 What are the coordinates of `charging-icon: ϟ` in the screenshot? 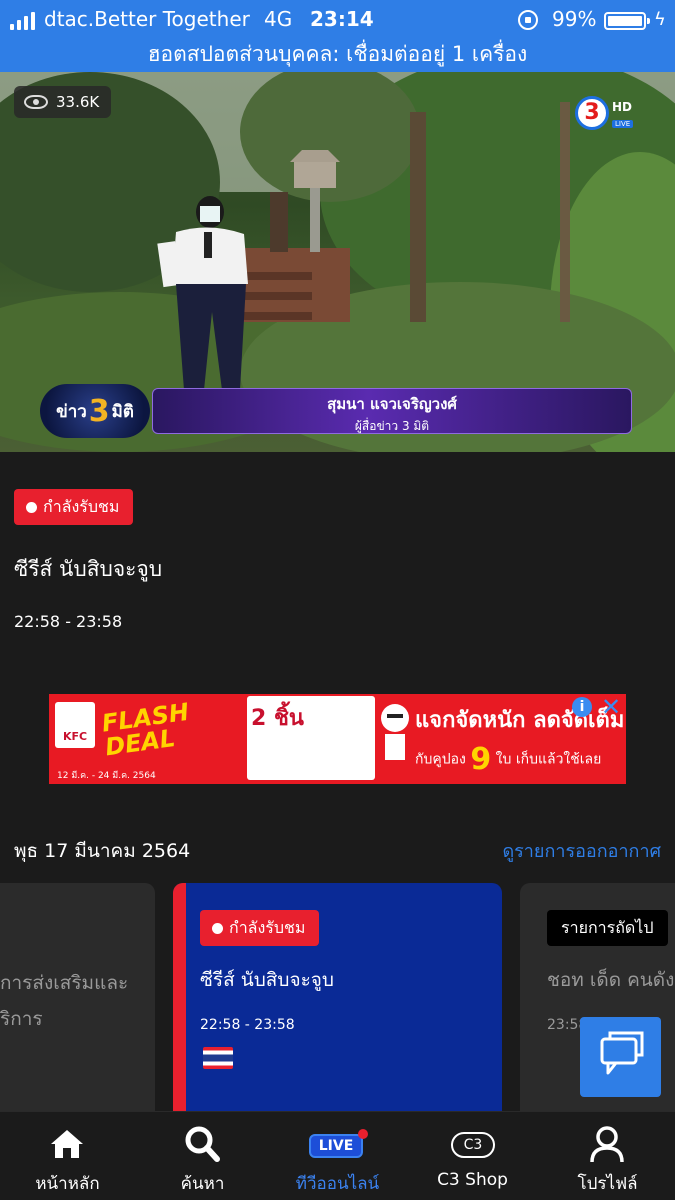 It's located at (660, 19).